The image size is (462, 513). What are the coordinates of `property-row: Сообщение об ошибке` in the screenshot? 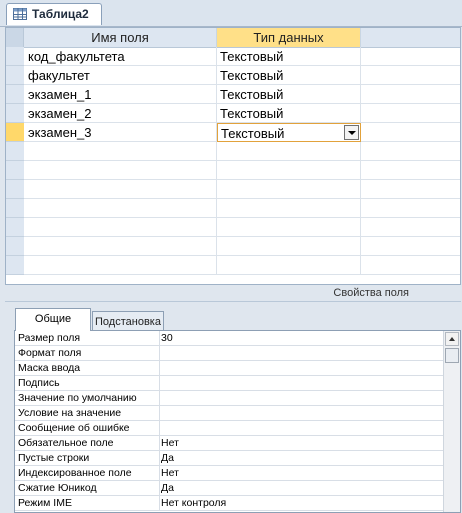 It's located at (229, 428).